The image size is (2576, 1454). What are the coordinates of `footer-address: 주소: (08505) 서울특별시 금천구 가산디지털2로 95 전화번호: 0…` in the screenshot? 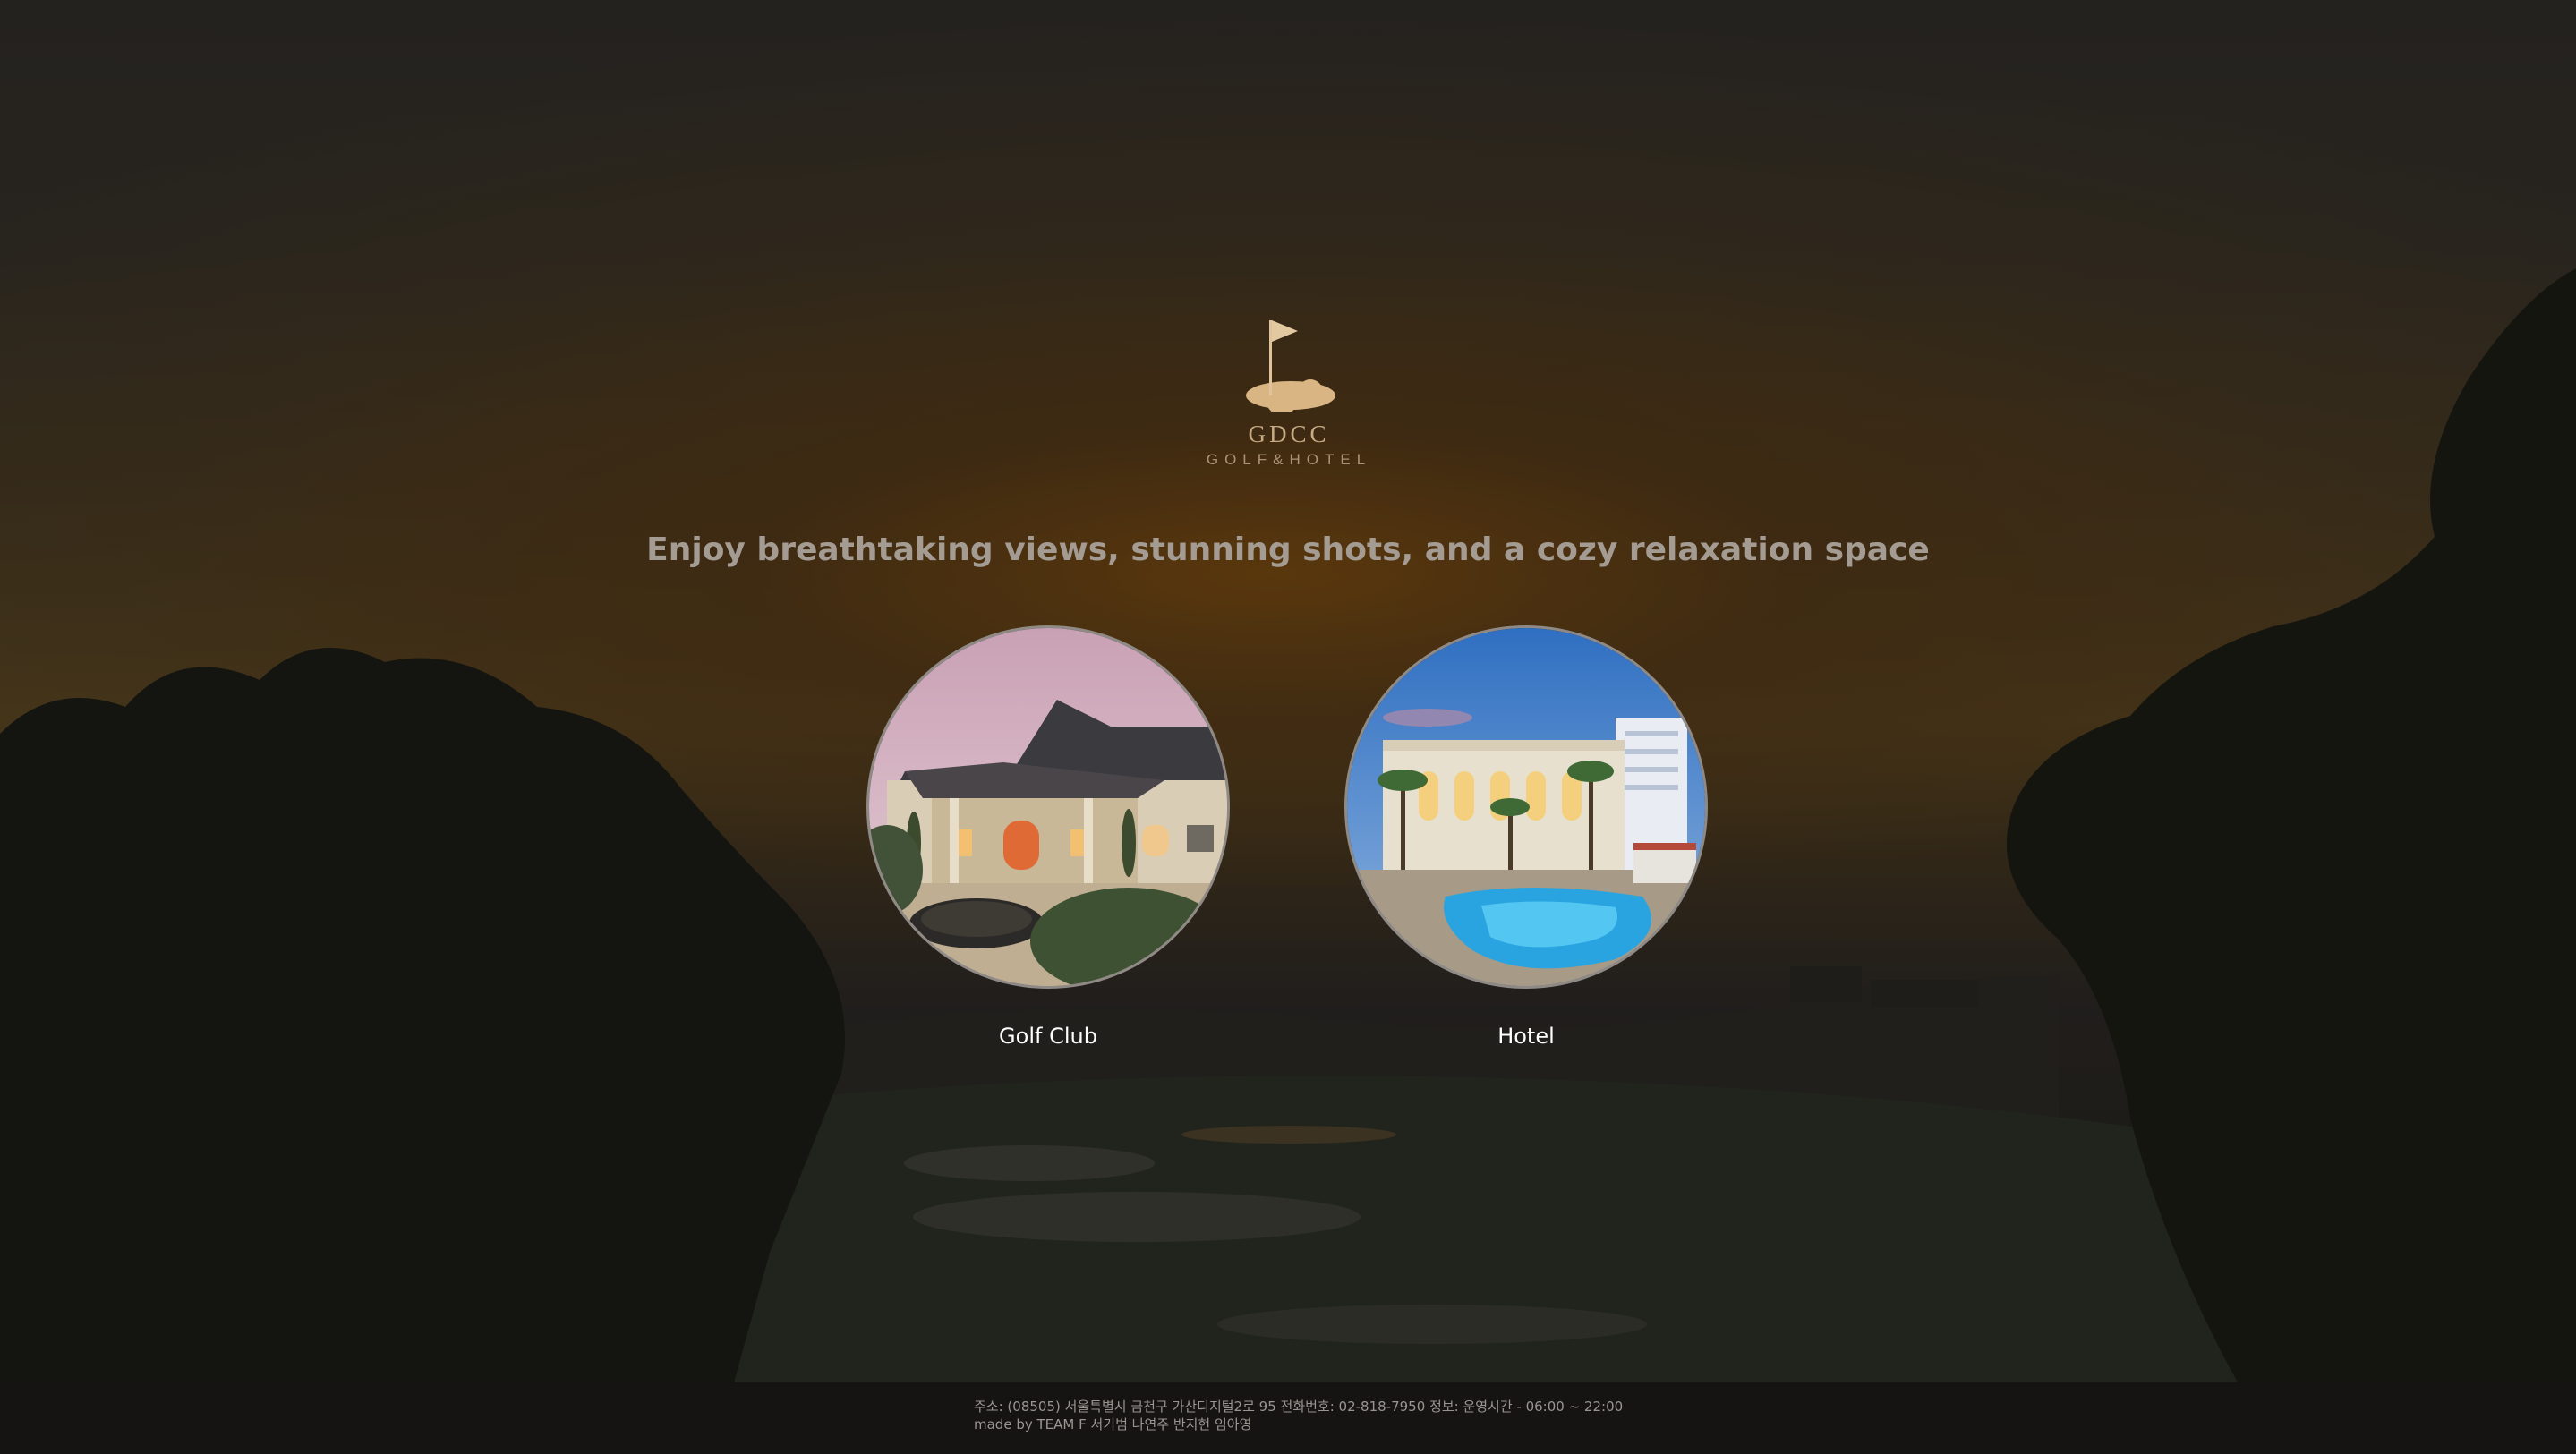 It's located at (1299, 1407).